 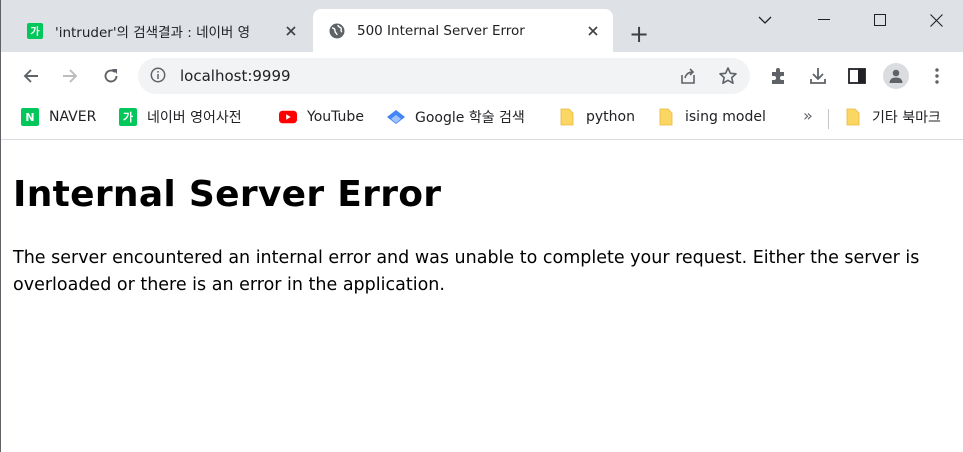 I want to click on maximize-button, so click(x=880, y=20).